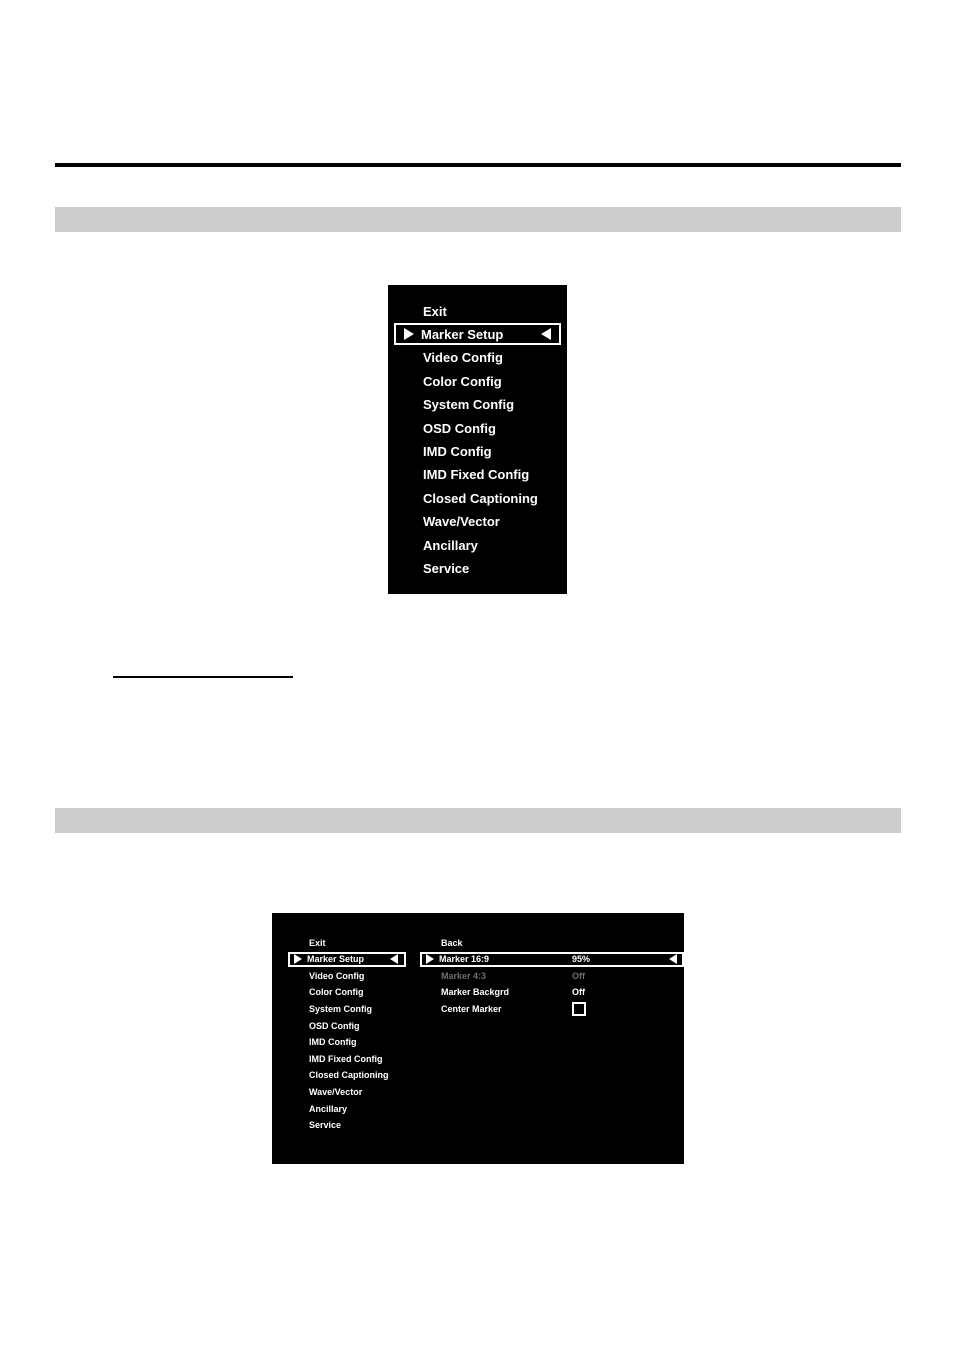 The height and width of the screenshot is (1351, 954). I want to click on marker-right-item-back: Back, so click(544, 942).